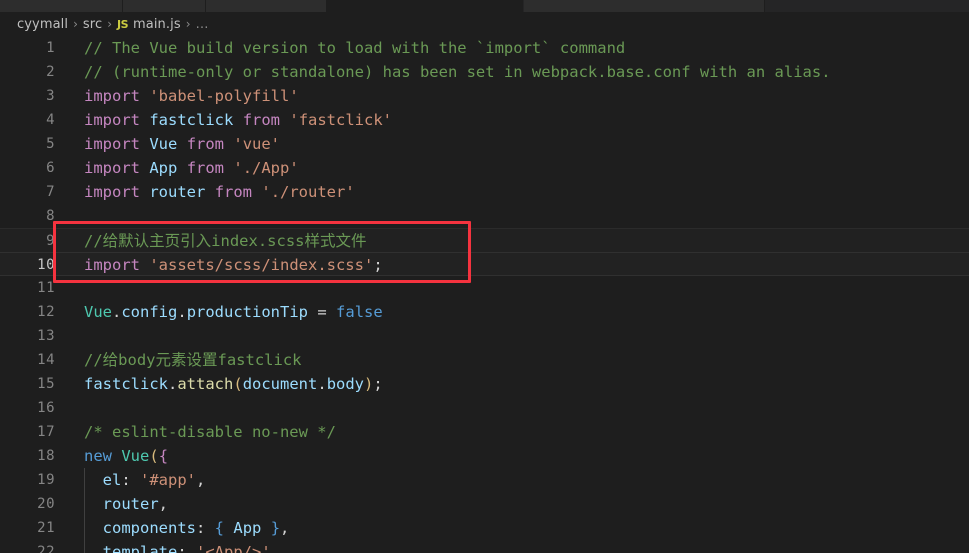  Describe the element at coordinates (484, 144) in the screenshot. I see `code-line: 5 import Vue from 'vue'` at that location.